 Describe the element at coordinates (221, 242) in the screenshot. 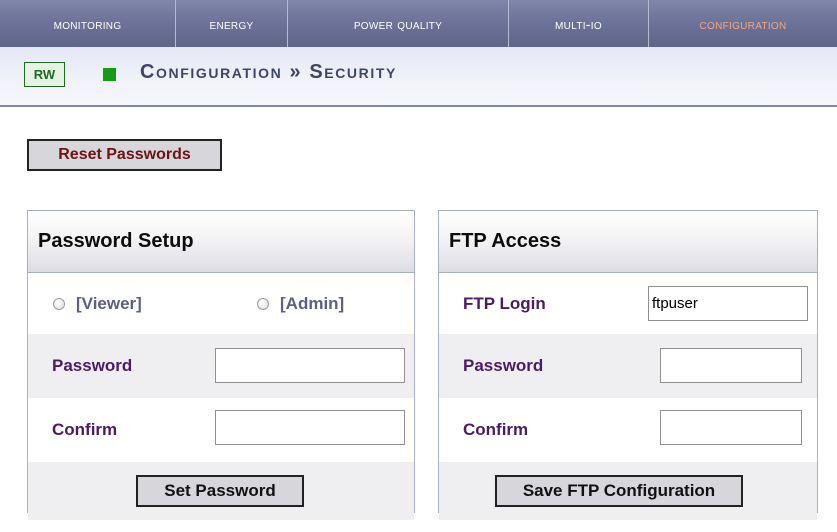

I see `password-setup-title: Password Setup` at that location.